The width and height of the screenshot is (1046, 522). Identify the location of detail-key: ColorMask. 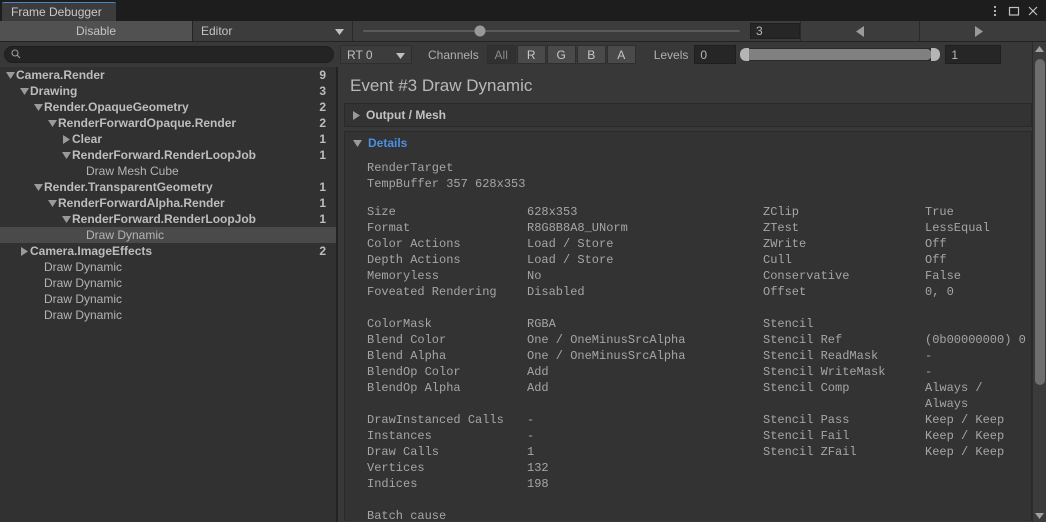
(399, 324).